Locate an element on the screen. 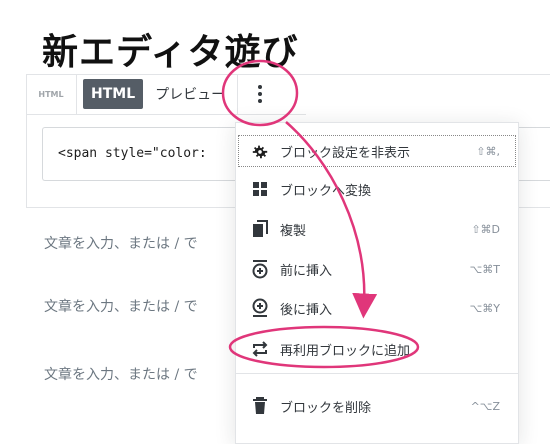 This screenshot has width=550, height=444. trash-icon is located at coordinates (260, 406).